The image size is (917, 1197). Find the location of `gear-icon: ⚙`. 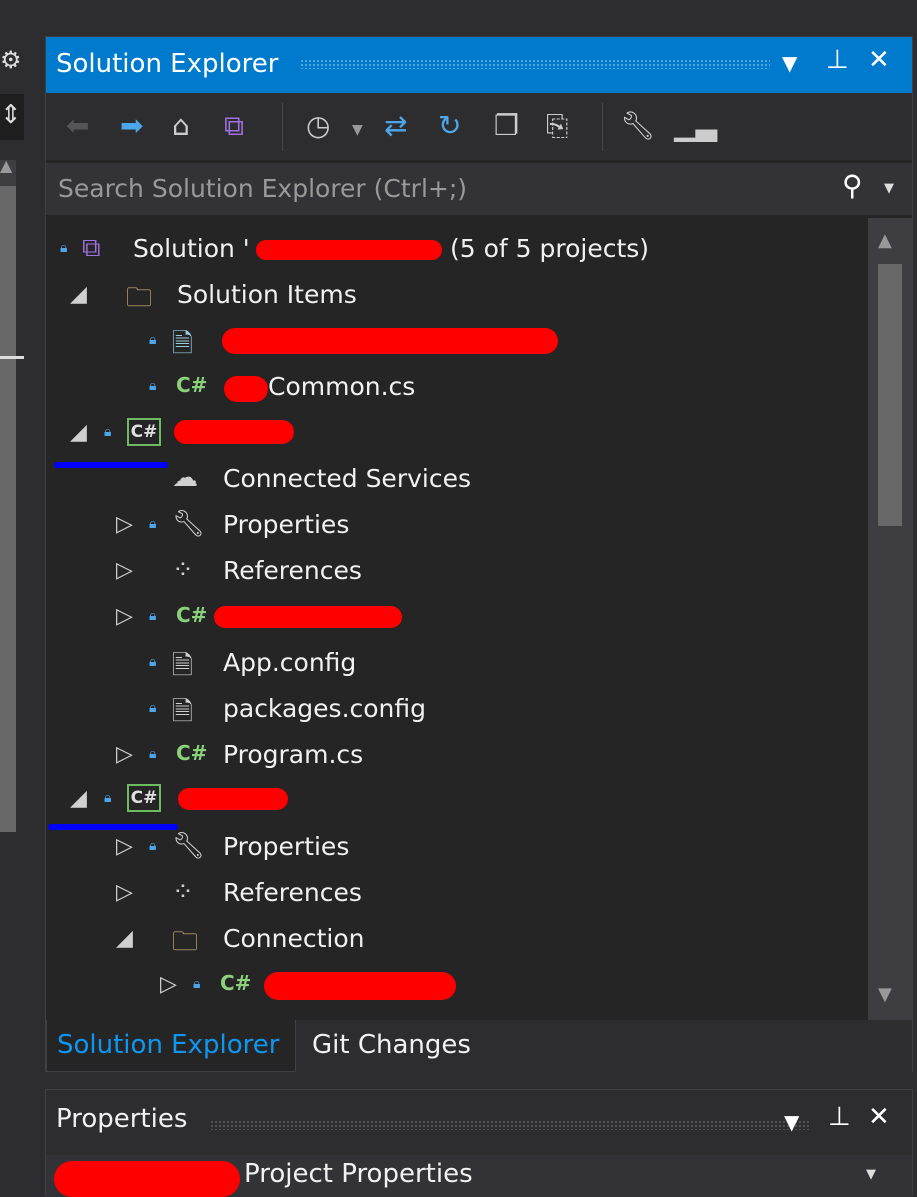

gear-icon: ⚙ is located at coordinates (11, 60).